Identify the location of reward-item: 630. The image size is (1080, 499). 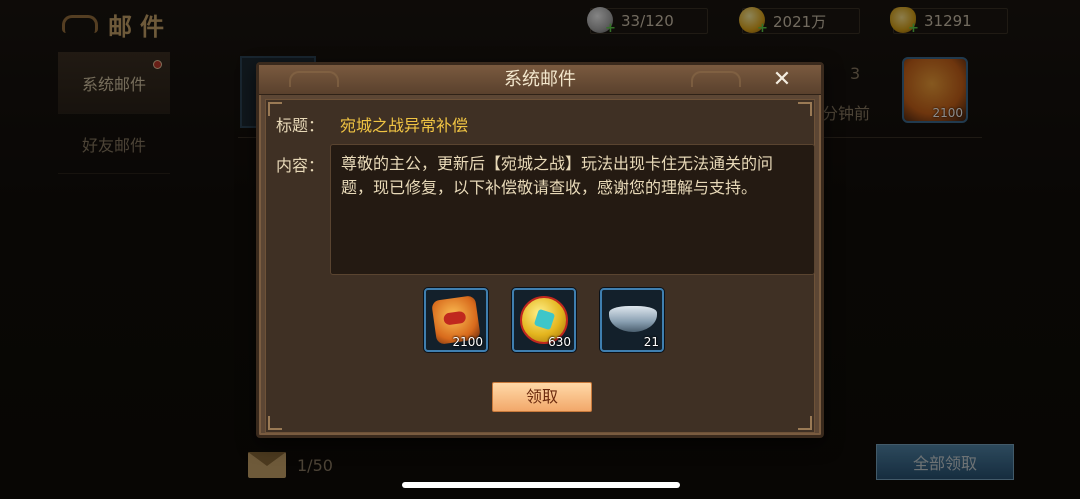
(544, 320).